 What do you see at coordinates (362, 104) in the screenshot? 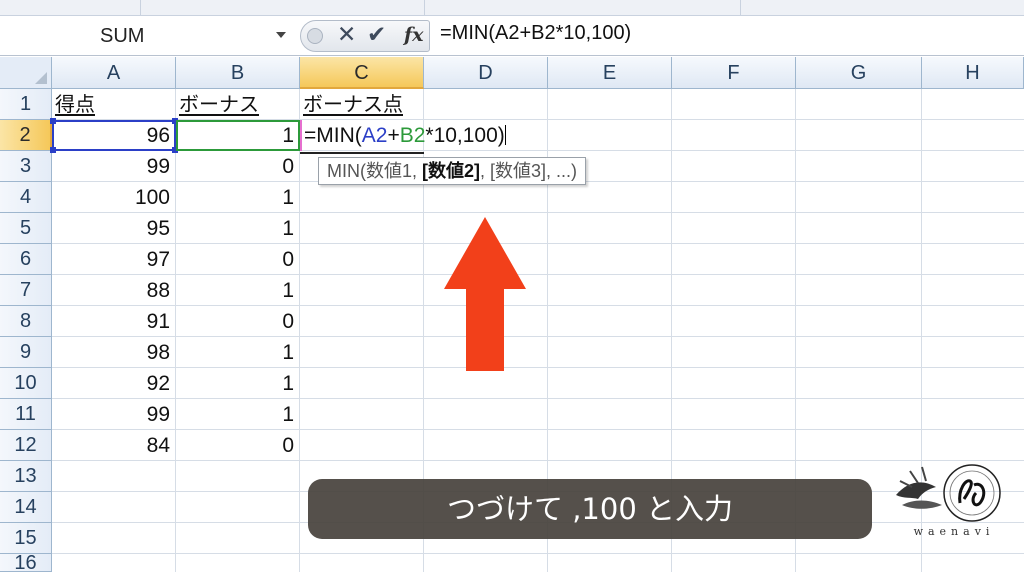
I see `cell-c1: ボーナス点` at bounding box center [362, 104].